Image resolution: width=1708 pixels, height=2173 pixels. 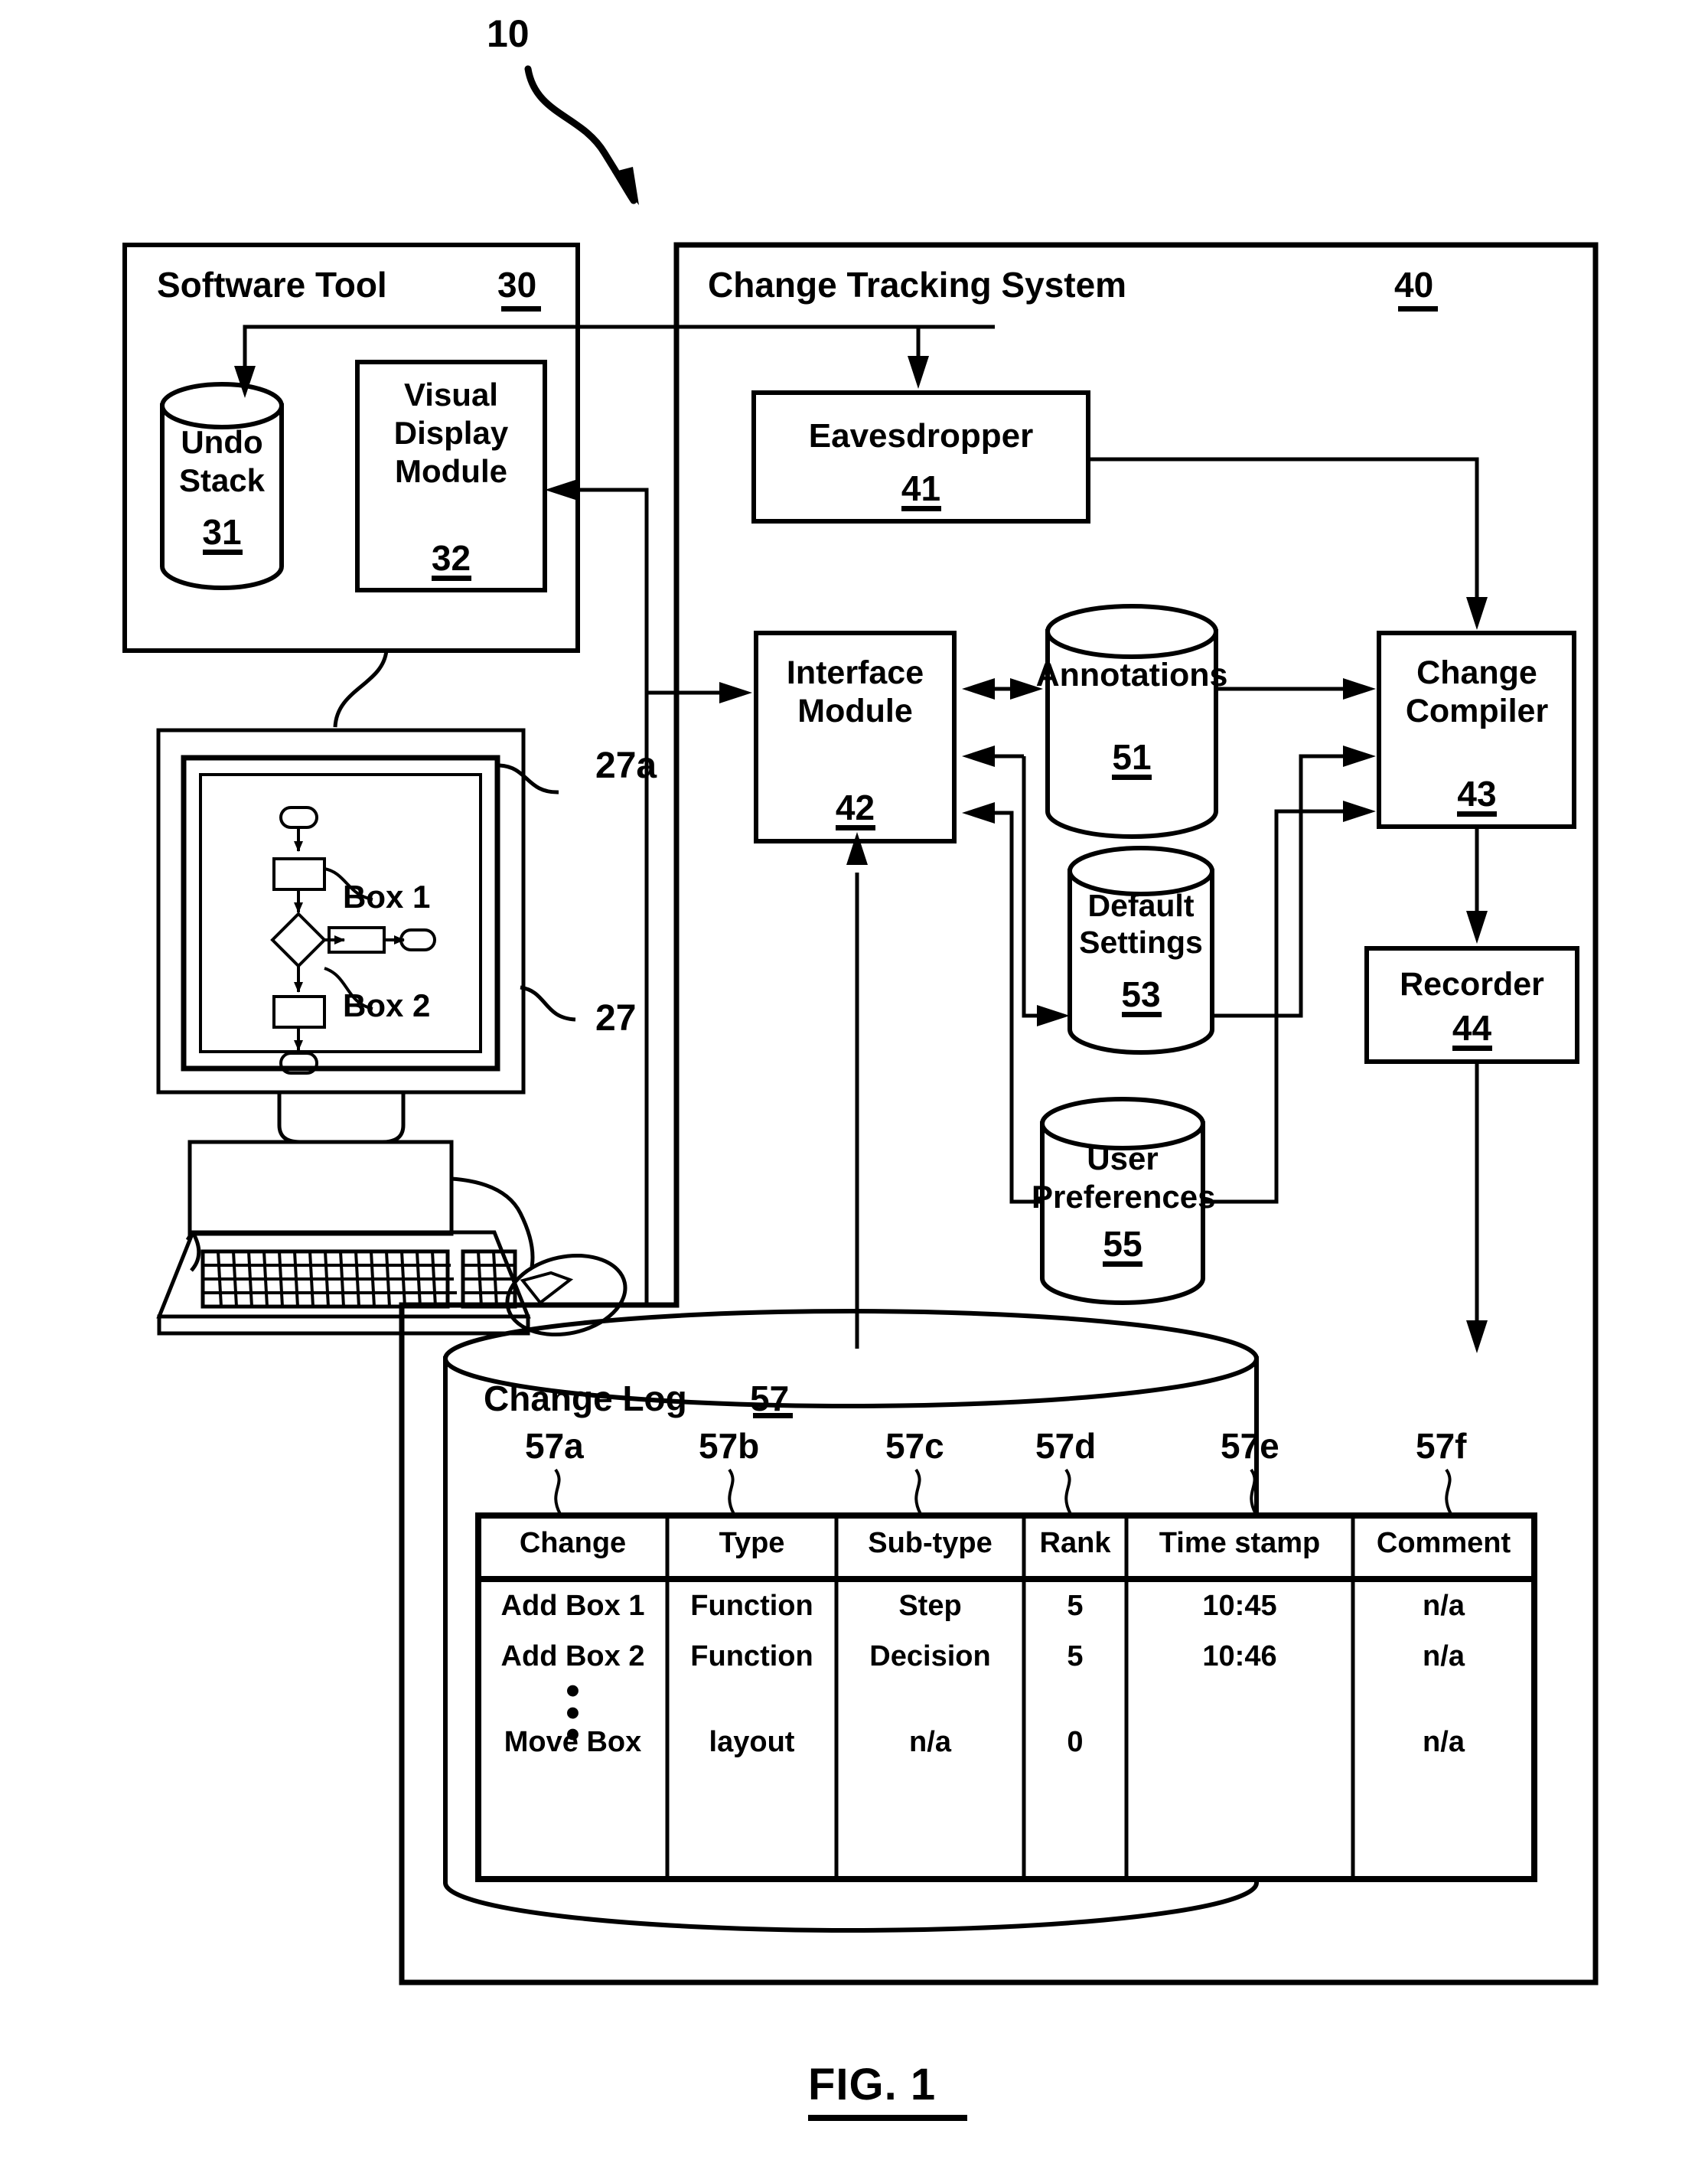 I want to click on change-log-column-ref-57f: 57f, so click(x=1441, y=1446).